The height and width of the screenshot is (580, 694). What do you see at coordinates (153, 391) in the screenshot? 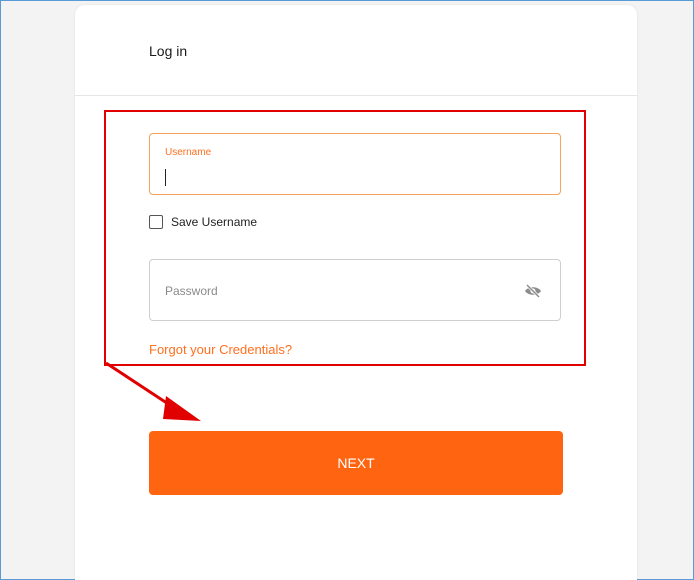
I see `annotation-arrow-icon` at bounding box center [153, 391].